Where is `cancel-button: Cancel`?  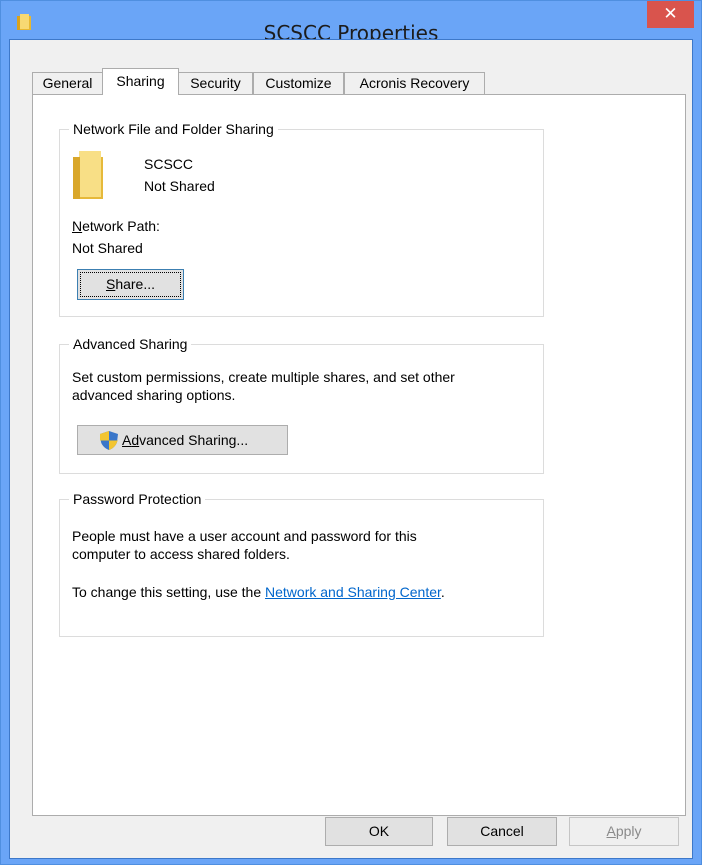 cancel-button: Cancel is located at coordinates (502, 831).